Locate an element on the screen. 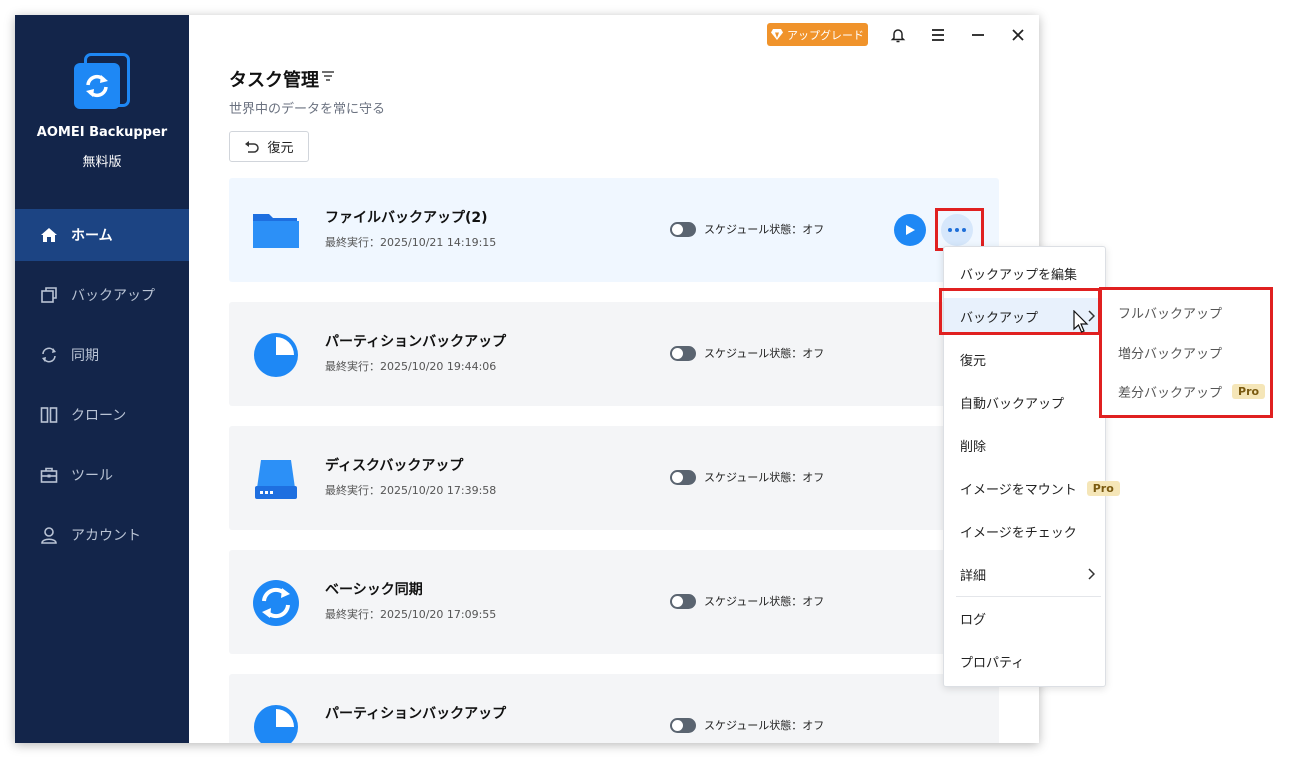 The width and height of the screenshot is (1290, 758). menu-item-details: 詳細 is located at coordinates (1024, 574).